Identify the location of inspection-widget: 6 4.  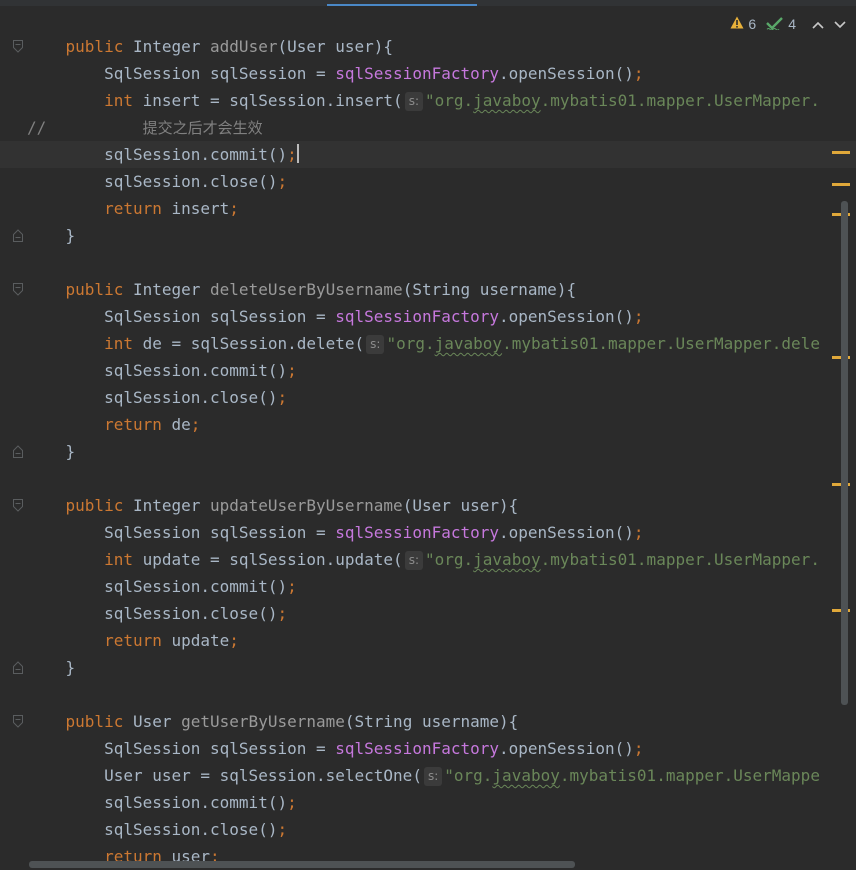
(788, 24).